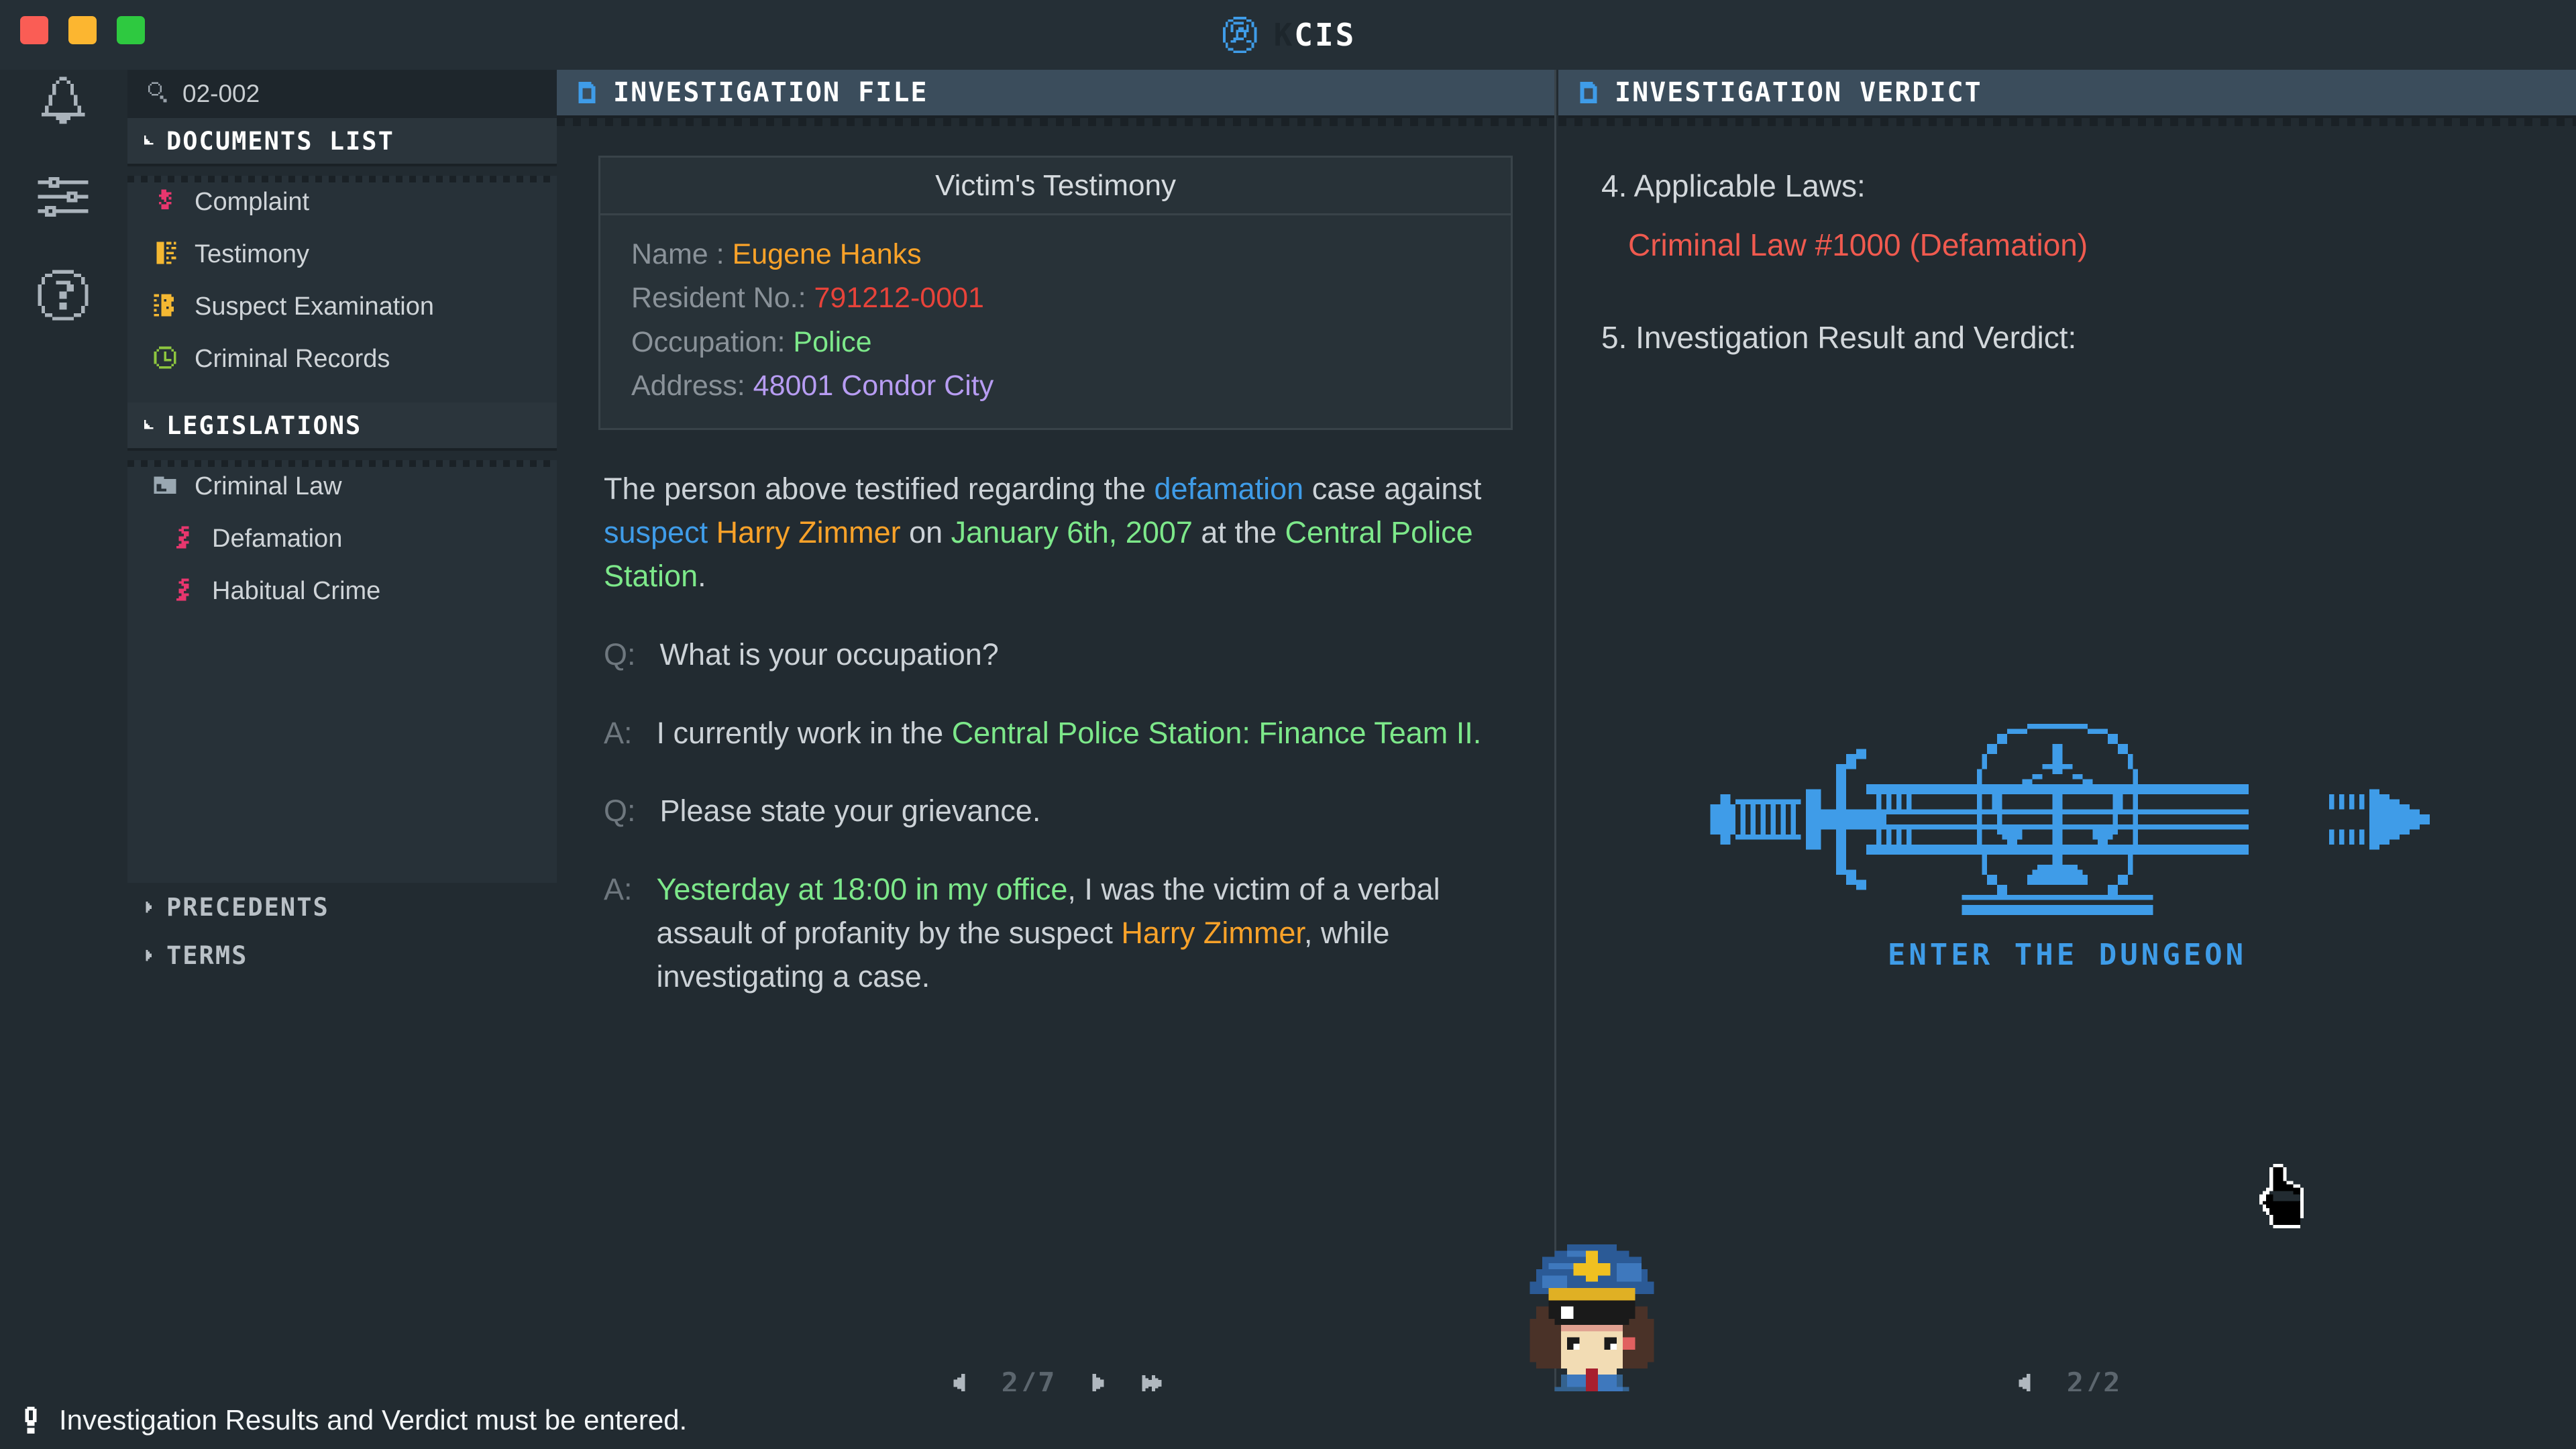 This screenshot has height=1449, width=2576. I want to click on qa-block: Q: What is your occupation?, so click(1055, 655).